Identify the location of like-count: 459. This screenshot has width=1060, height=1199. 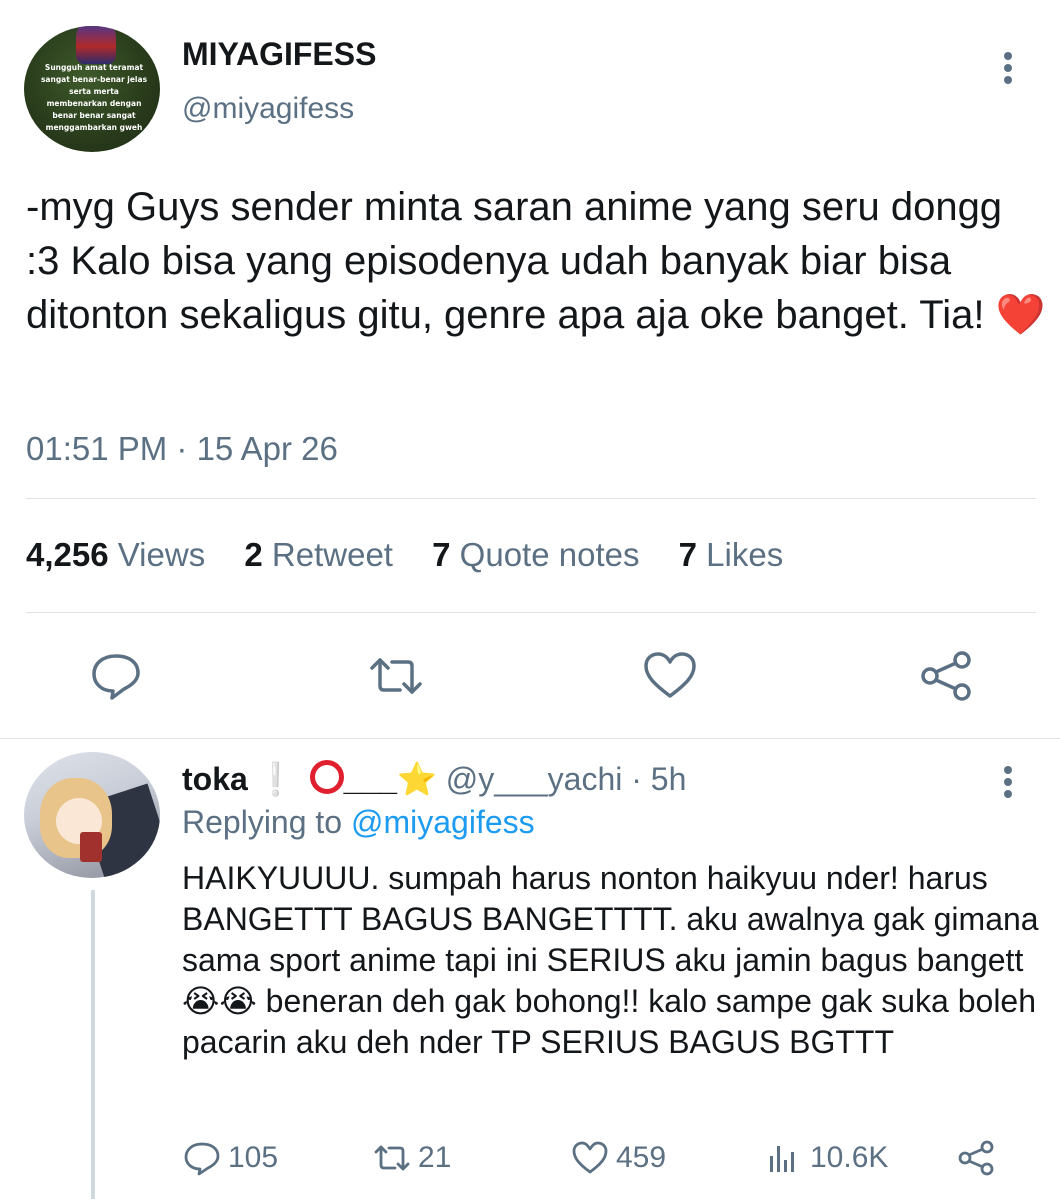
(641, 1157).